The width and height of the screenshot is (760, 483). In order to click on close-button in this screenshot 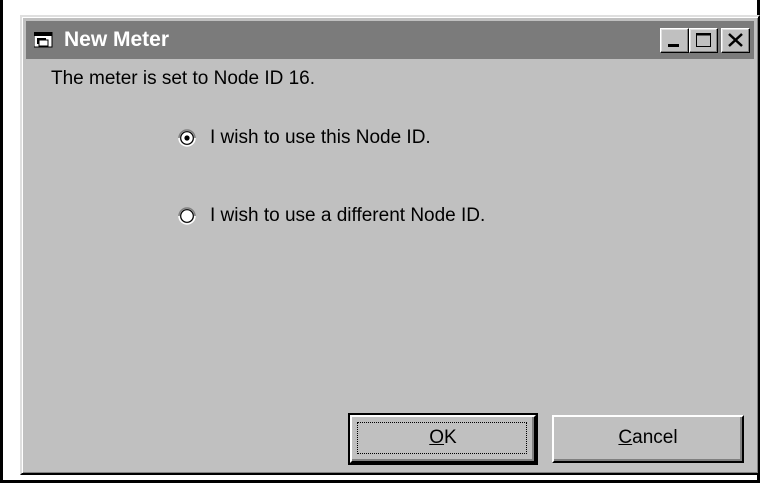, I will do `click(735, 40)`.